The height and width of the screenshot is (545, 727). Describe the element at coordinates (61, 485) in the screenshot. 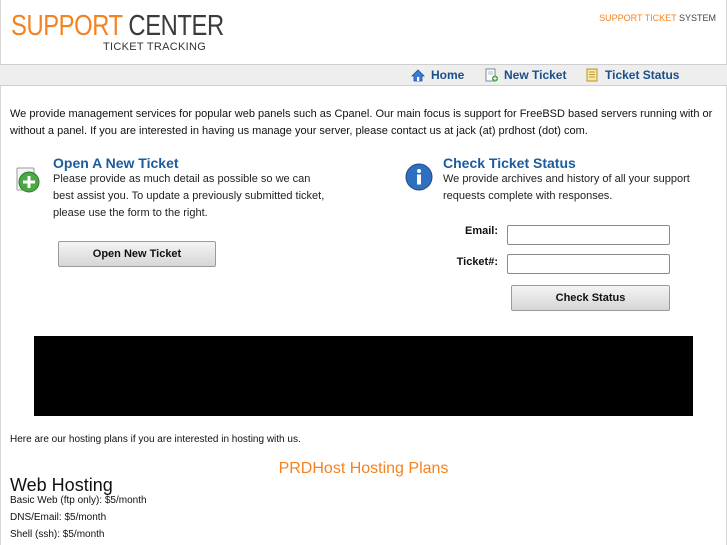

I see `web-hosting-heading: Web Hosting` at that location.